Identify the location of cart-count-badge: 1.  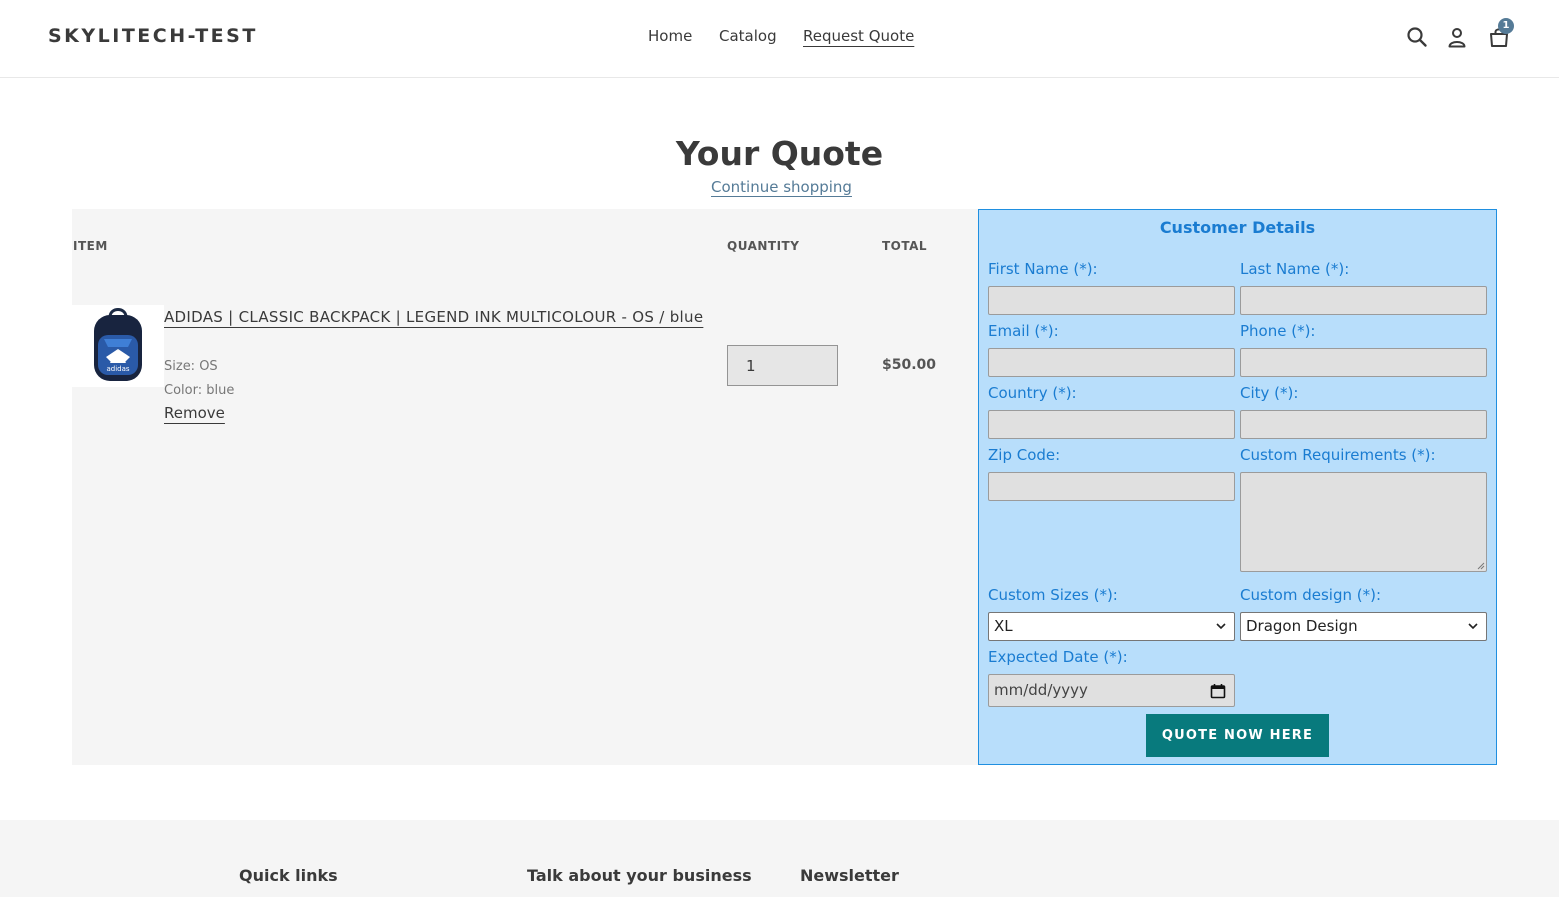
(1506, 26).